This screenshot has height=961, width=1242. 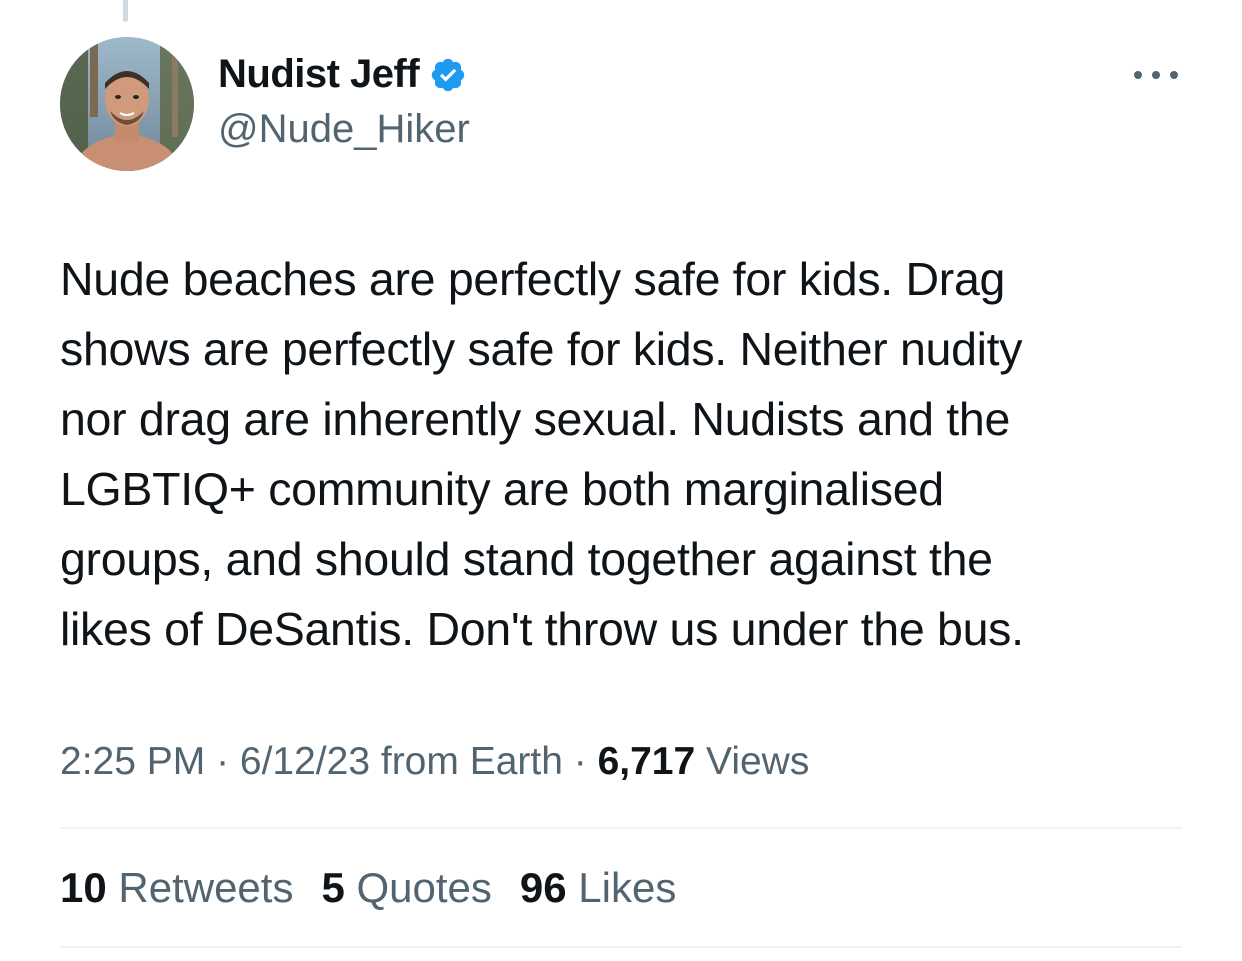 What do you see at coordinates (621, 887) in the screenshot?
I see `likes-label: Likes` at bounding box center [621, 887].